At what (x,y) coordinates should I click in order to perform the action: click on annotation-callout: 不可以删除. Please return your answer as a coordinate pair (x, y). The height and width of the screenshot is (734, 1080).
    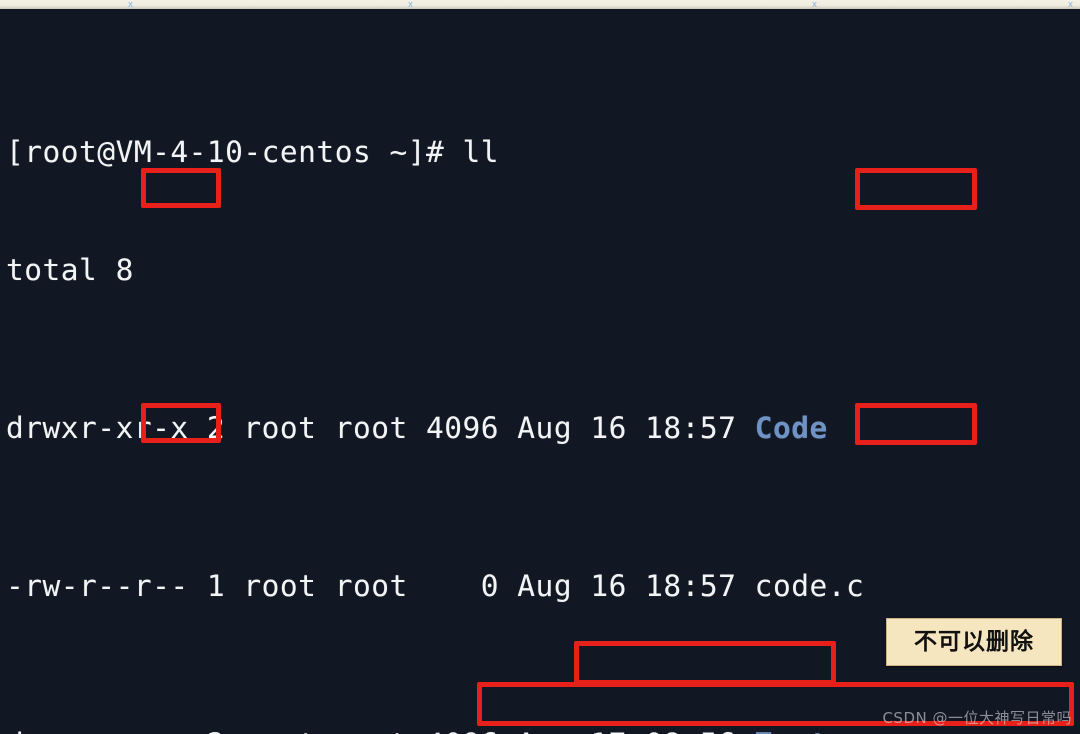
    Looking at the image, I should click on (974, 642).